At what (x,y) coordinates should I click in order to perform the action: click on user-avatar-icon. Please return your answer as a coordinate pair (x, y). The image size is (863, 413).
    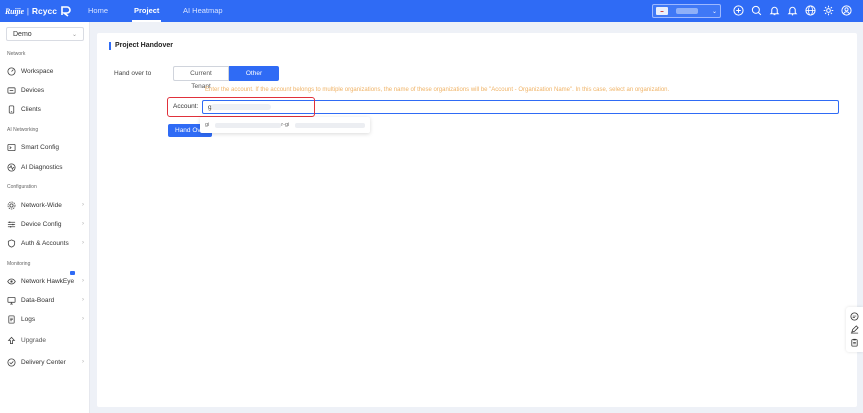
    Looking at the image, I should click on (846, 10).